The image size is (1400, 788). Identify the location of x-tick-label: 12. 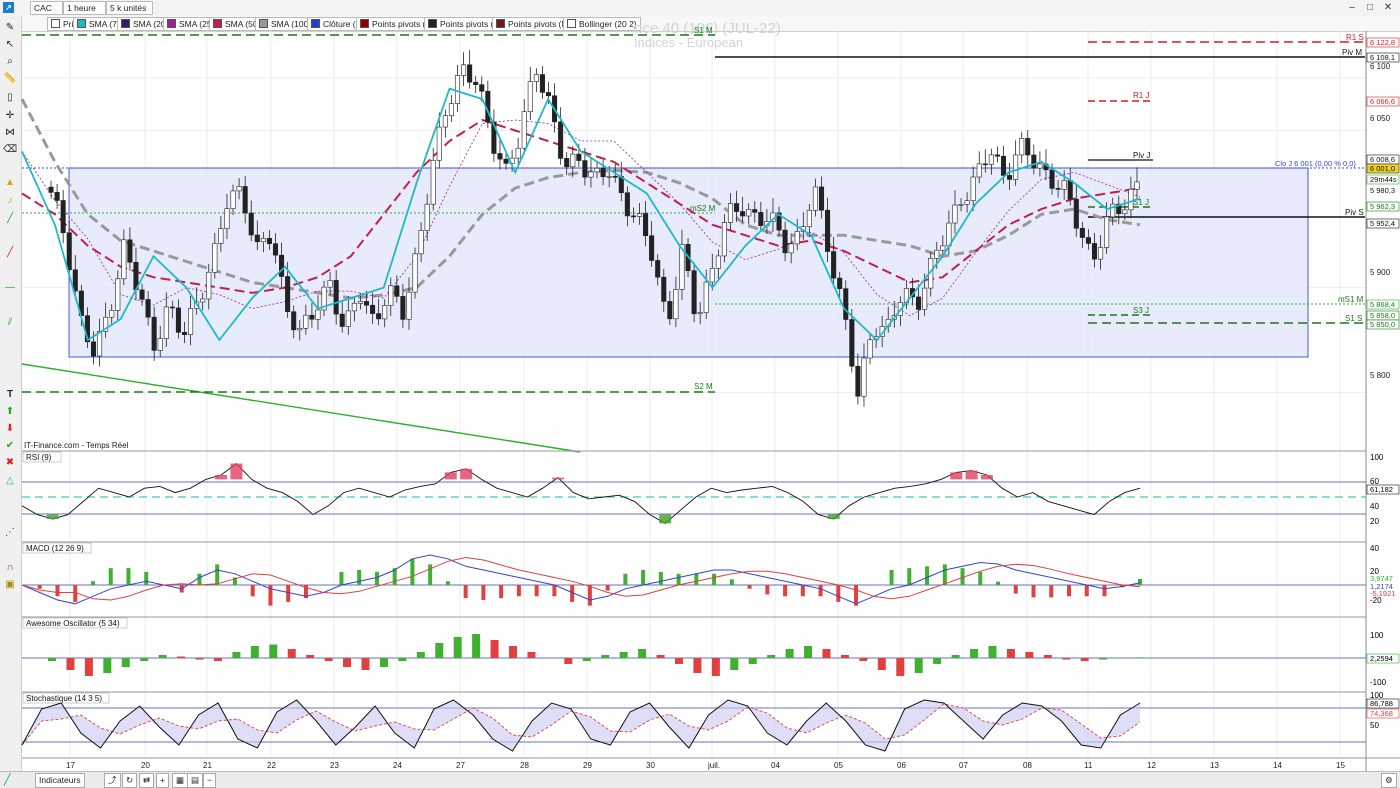
(1151, 765).